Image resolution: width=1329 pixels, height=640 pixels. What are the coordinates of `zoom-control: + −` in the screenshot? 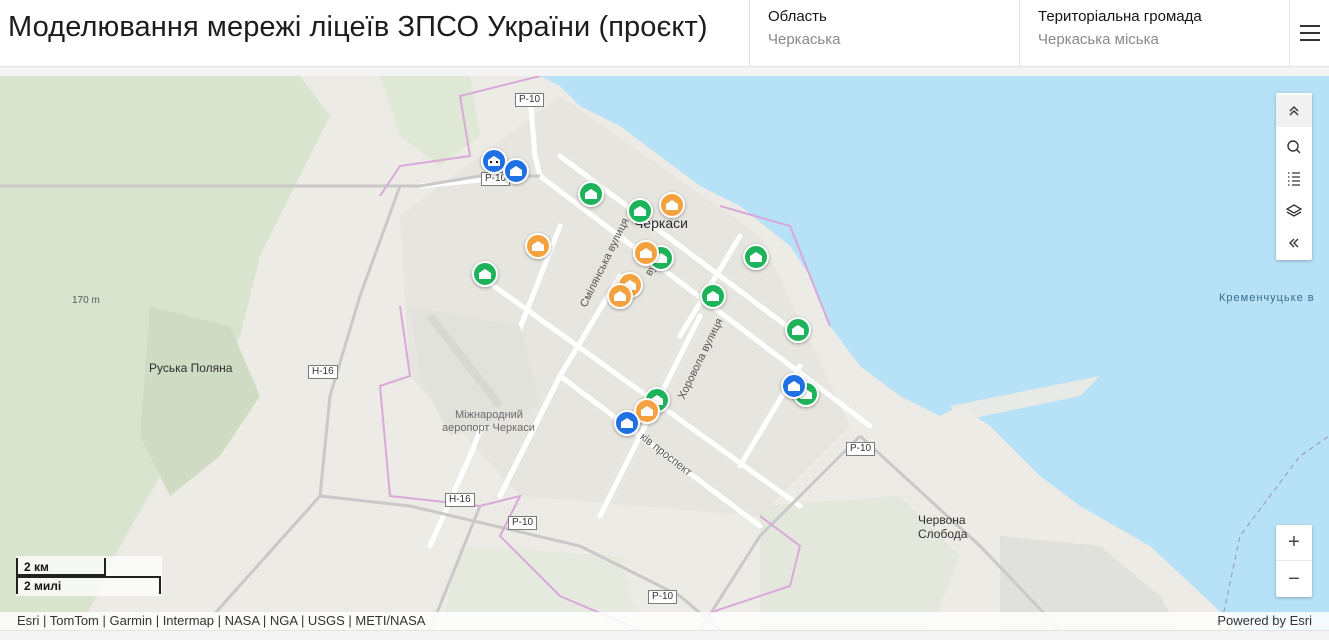 It's located at (1294, 561).